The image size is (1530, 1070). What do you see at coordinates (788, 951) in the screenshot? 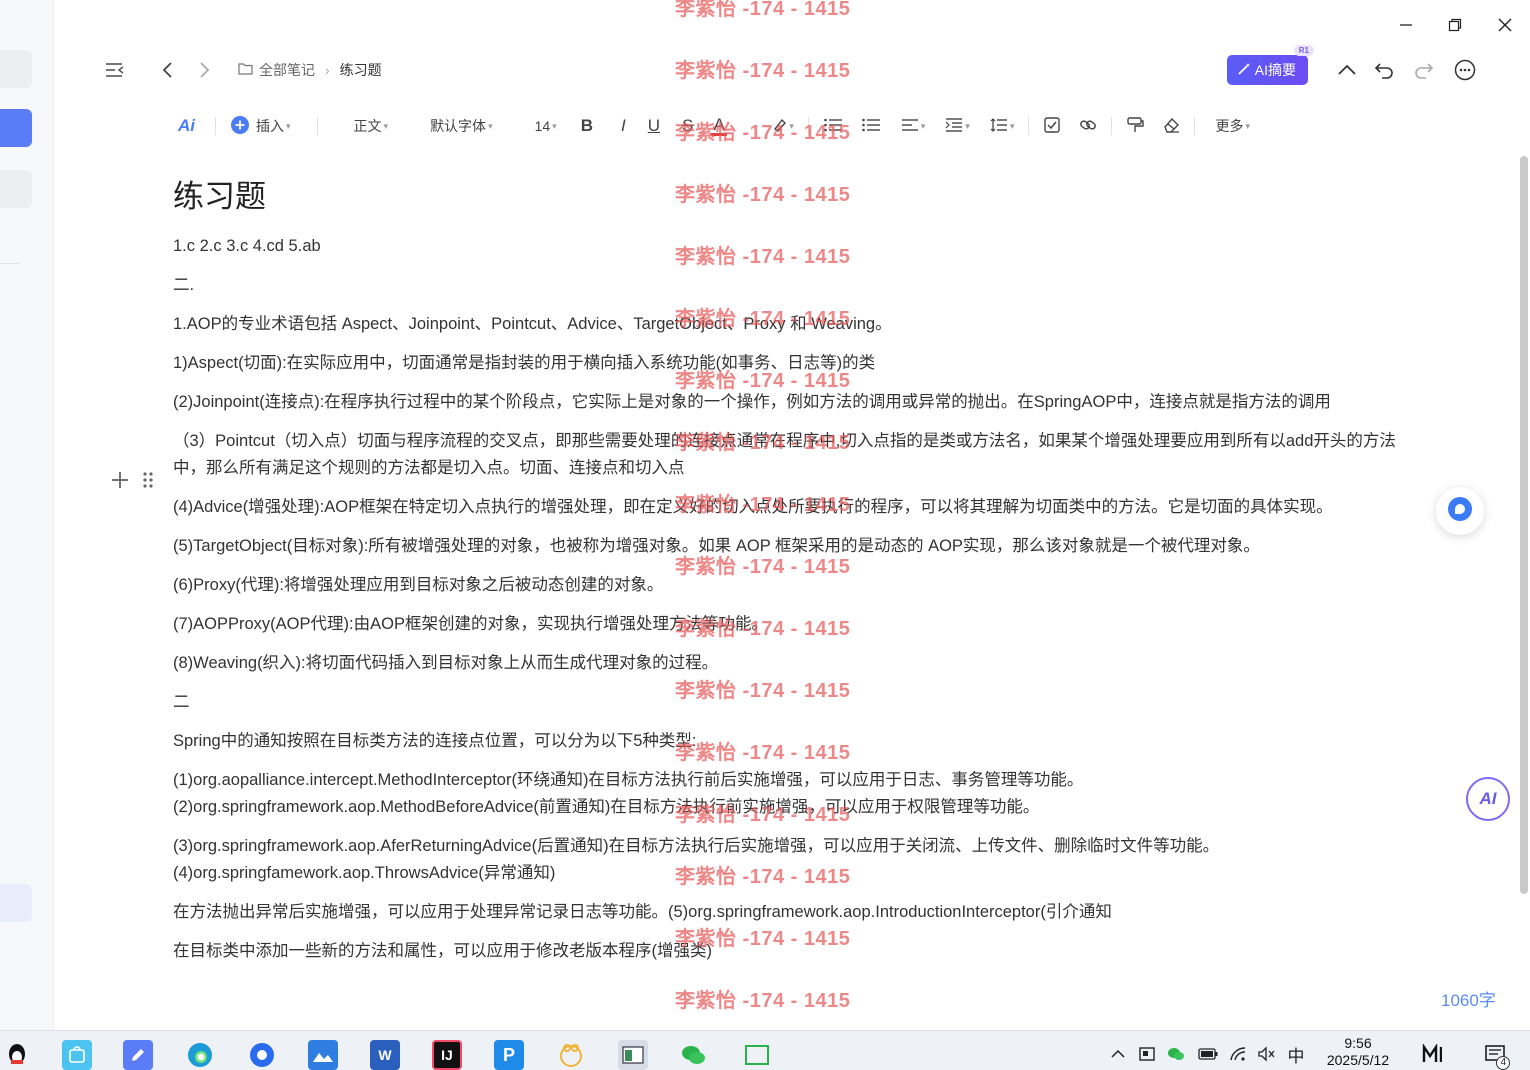
I see `paragraph: 在目标类中添加一些新的方法和属性，可以应用于修改老版本程序(增强类)` at bounding box center [788, 951].